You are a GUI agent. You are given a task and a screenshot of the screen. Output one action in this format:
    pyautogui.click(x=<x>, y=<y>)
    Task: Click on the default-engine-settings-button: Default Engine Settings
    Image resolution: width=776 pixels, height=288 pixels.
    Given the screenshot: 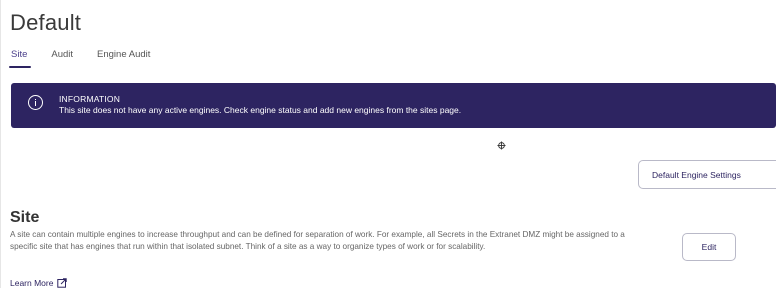 What is the action you would take?
    pyautogui.click(x=707, y=174)
    